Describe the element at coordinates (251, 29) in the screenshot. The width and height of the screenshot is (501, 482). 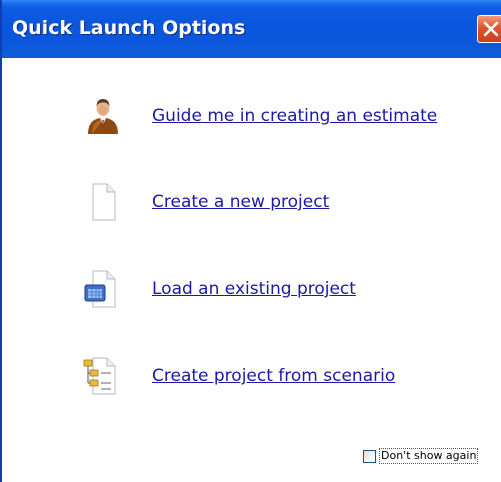
I see `title-bar: Quick Launch Options` at that location.